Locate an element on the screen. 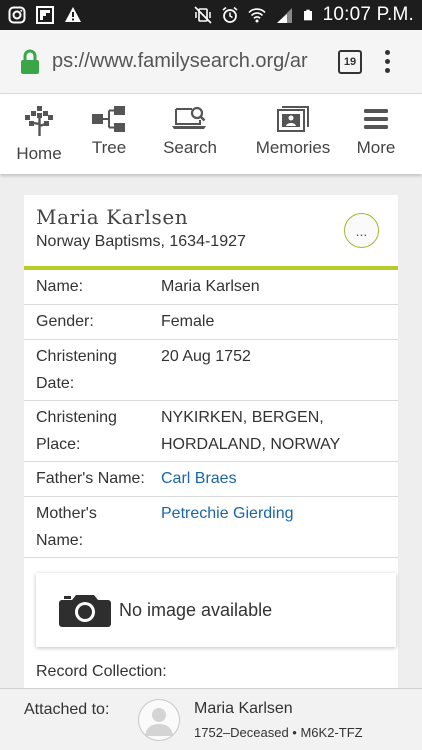 The width and height of the screenshot is (422, 750). nav-home-label: Home is located at coordinates (39, 153).